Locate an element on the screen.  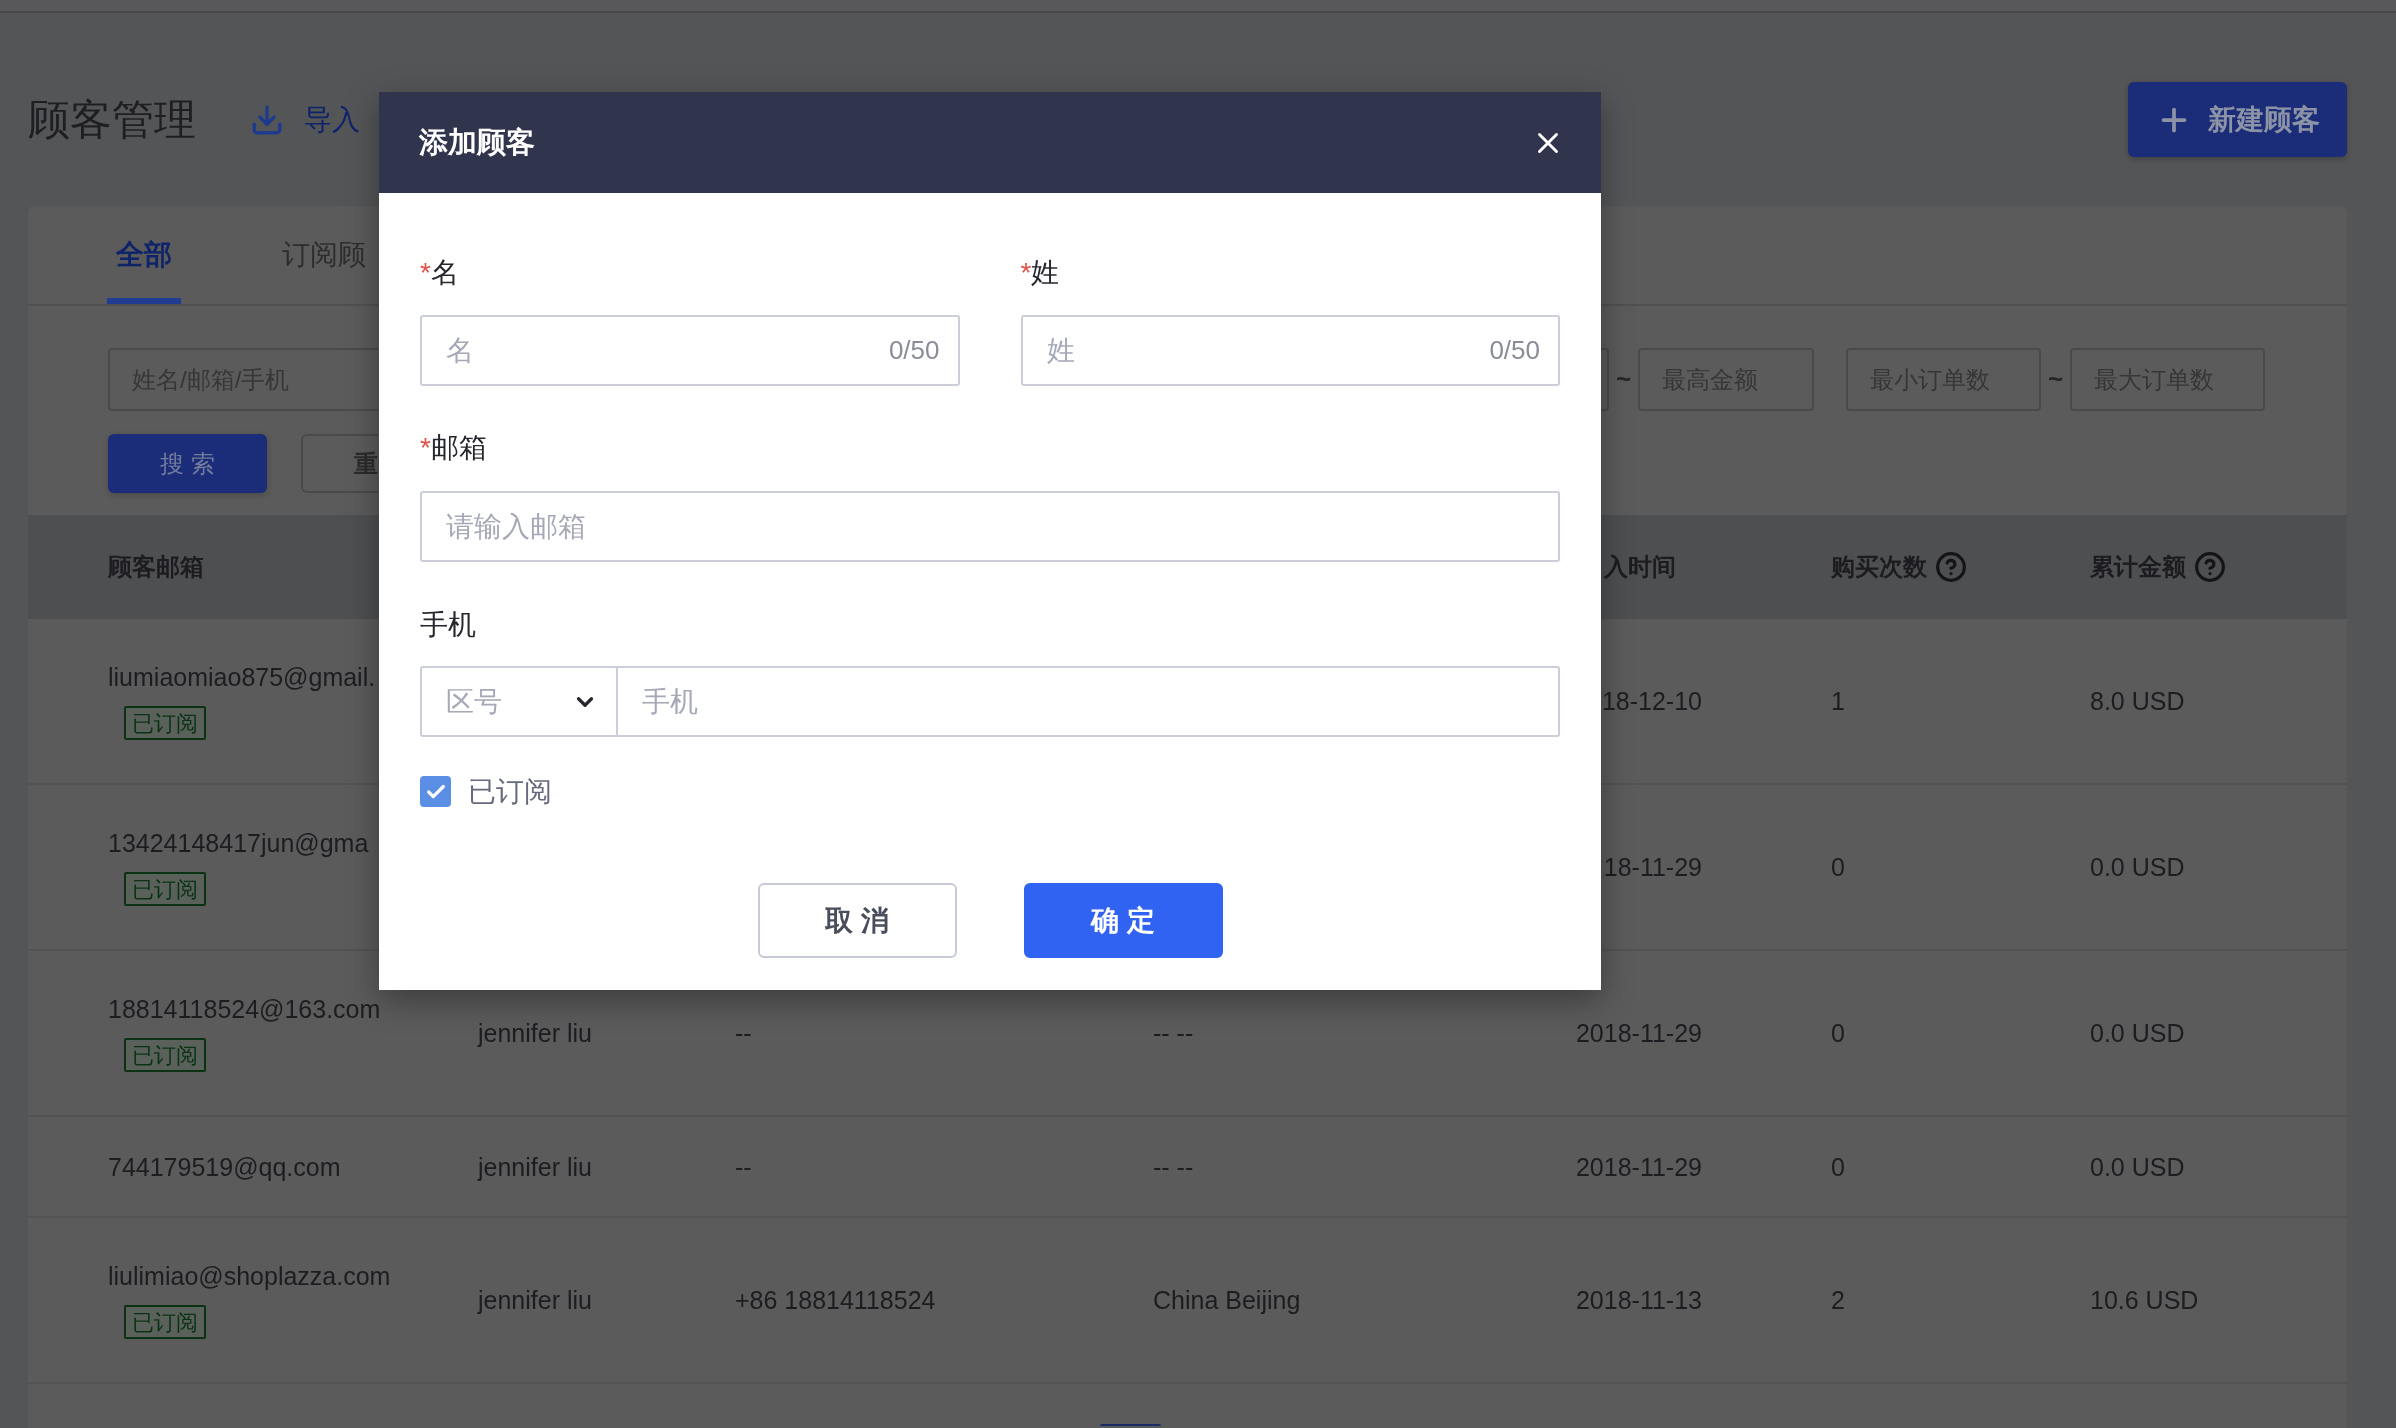
search-button: 搜 索 is located at coordinates (187, 463).